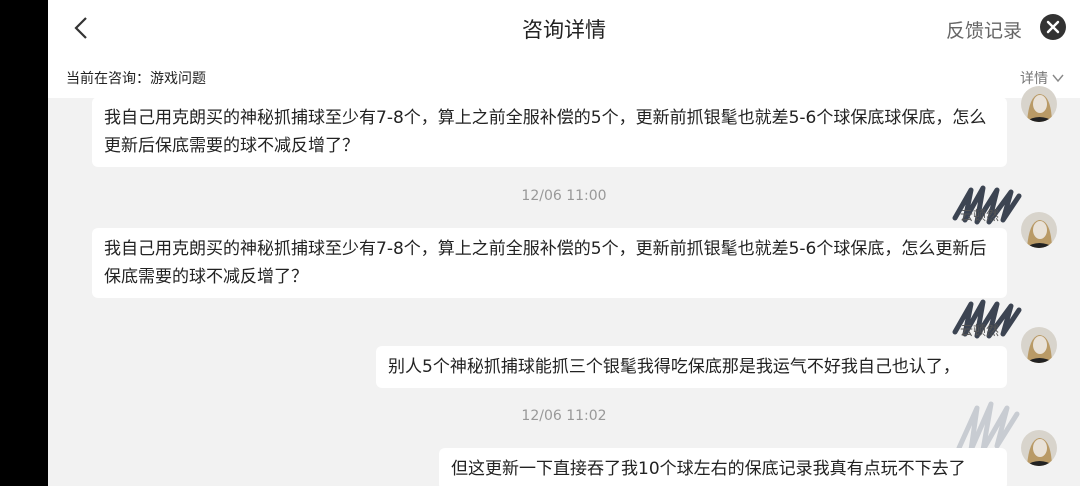 The height and width of the screenshot is (486, 1080). Describe the element at coordinates (136, 79) in the screenshot. I see `current-consult-text: 当前在咨询：游戏问题` at that location.